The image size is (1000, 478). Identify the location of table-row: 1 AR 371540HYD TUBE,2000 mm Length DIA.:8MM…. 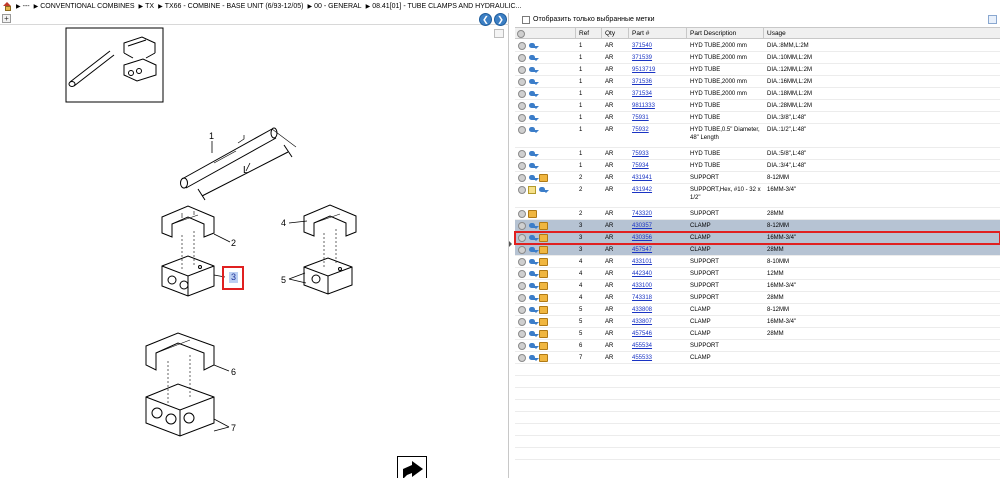
(757, 46).